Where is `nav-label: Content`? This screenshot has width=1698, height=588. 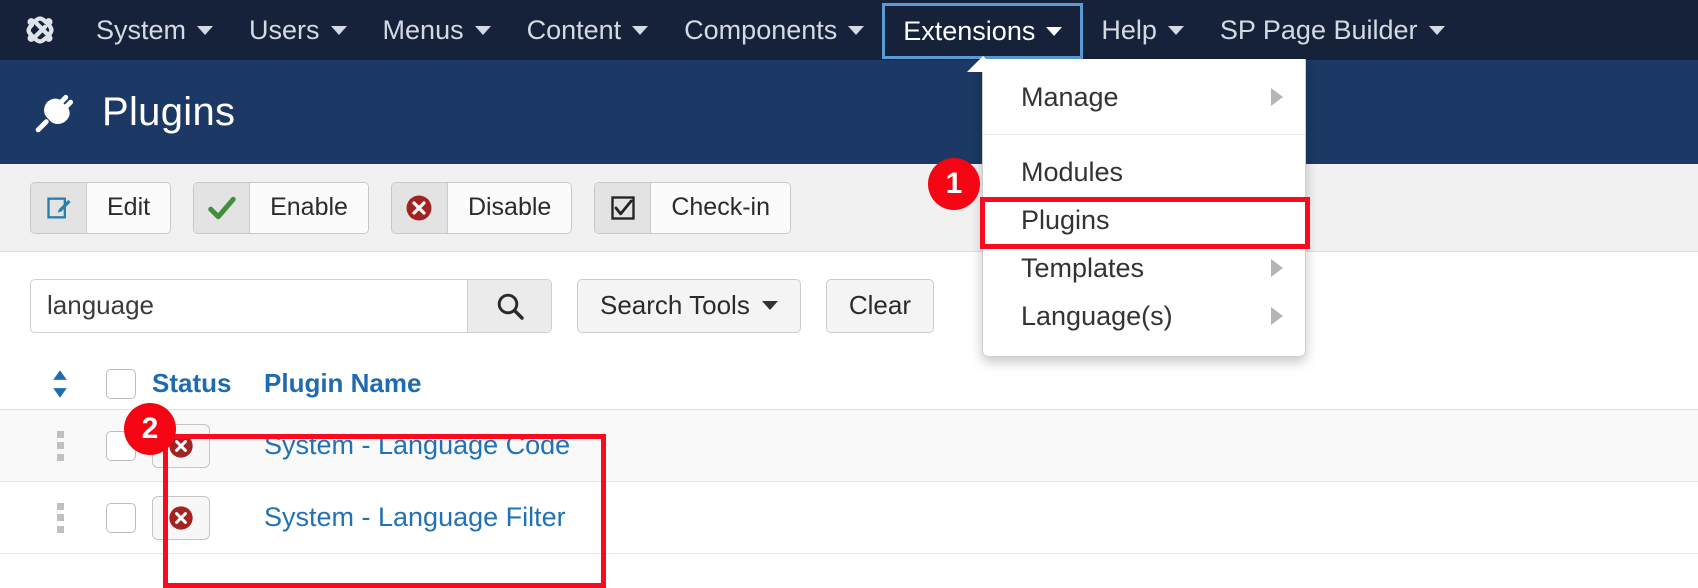 nav-label: Content is located at coordinates (574, 29).